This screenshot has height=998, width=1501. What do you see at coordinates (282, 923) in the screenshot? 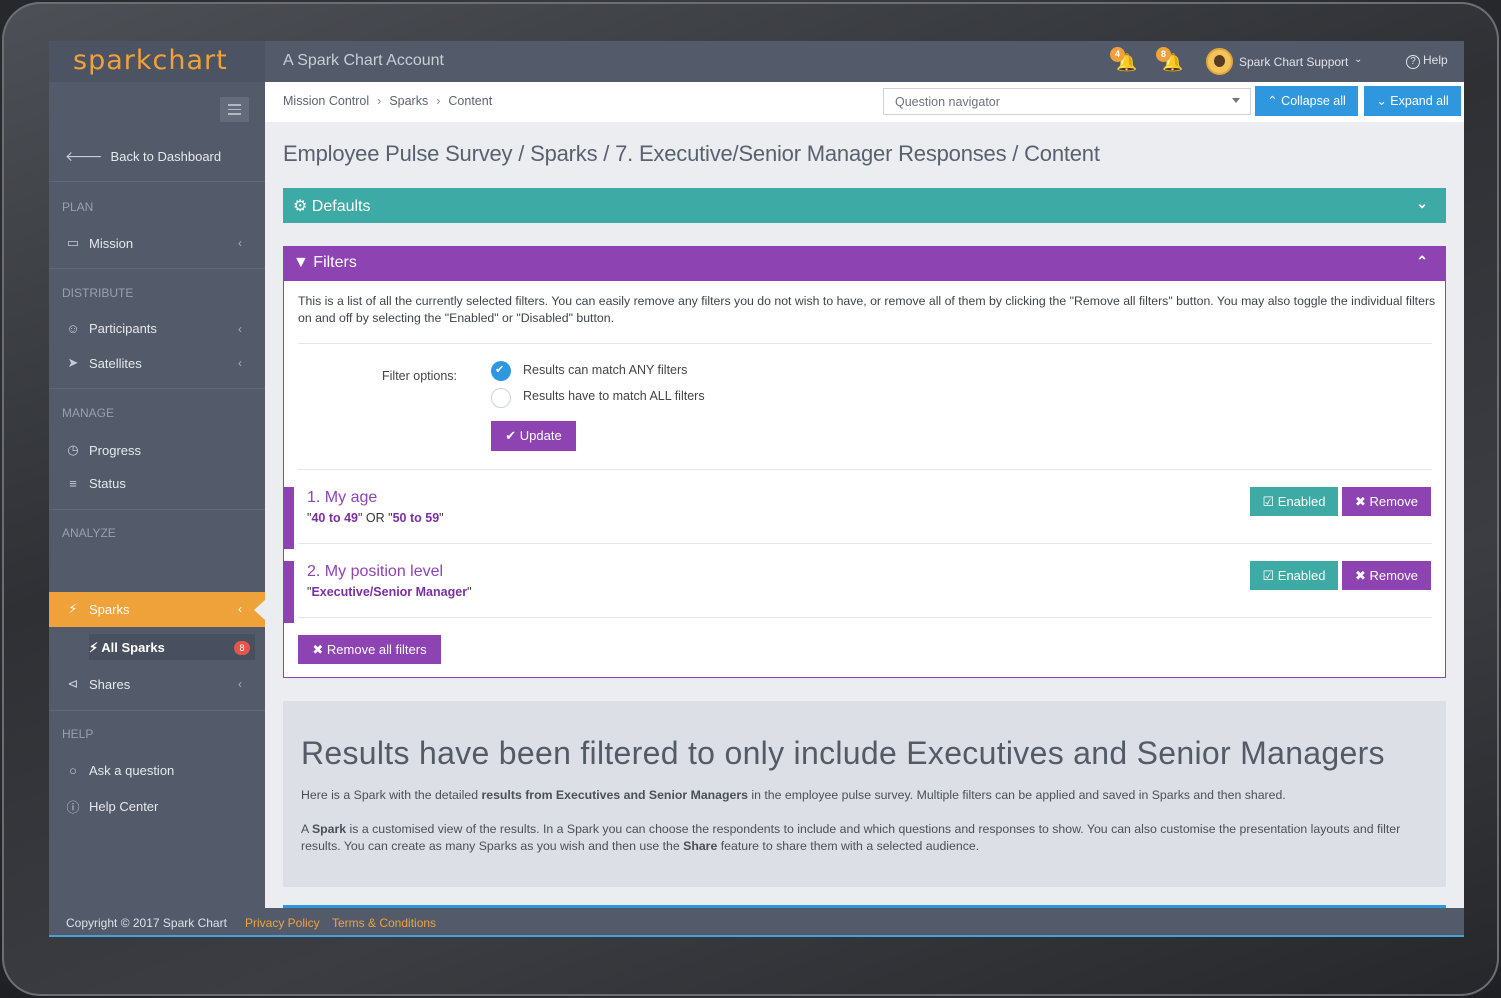
I see `privacy-policy-link: Privacy Policy` at bounding box center [282, 923].